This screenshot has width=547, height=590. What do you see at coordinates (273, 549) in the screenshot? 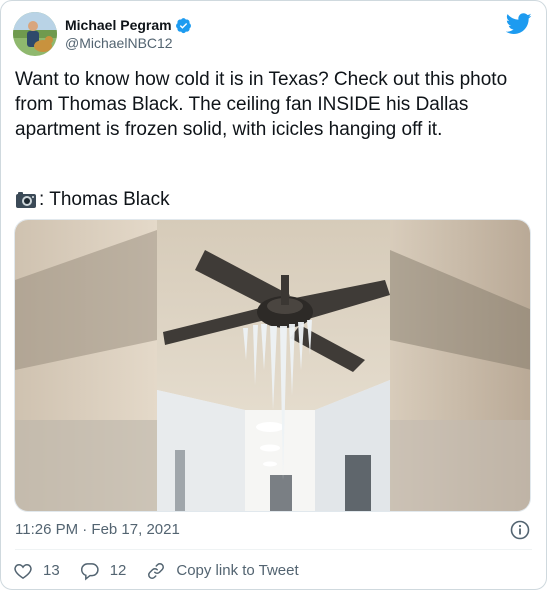
I see `divider` at bounding box center [273, 549].